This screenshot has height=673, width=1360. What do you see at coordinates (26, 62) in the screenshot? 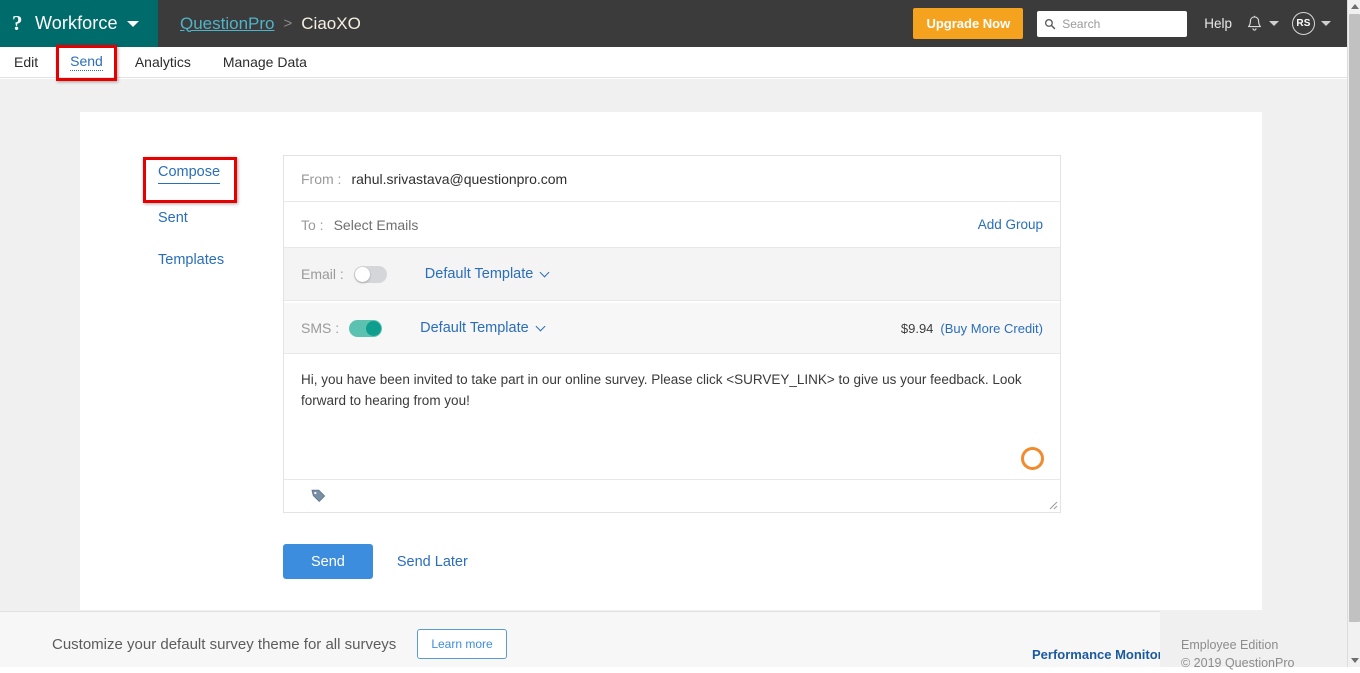
I see `tab-edit: Edit` at bounding box center [26, 62].